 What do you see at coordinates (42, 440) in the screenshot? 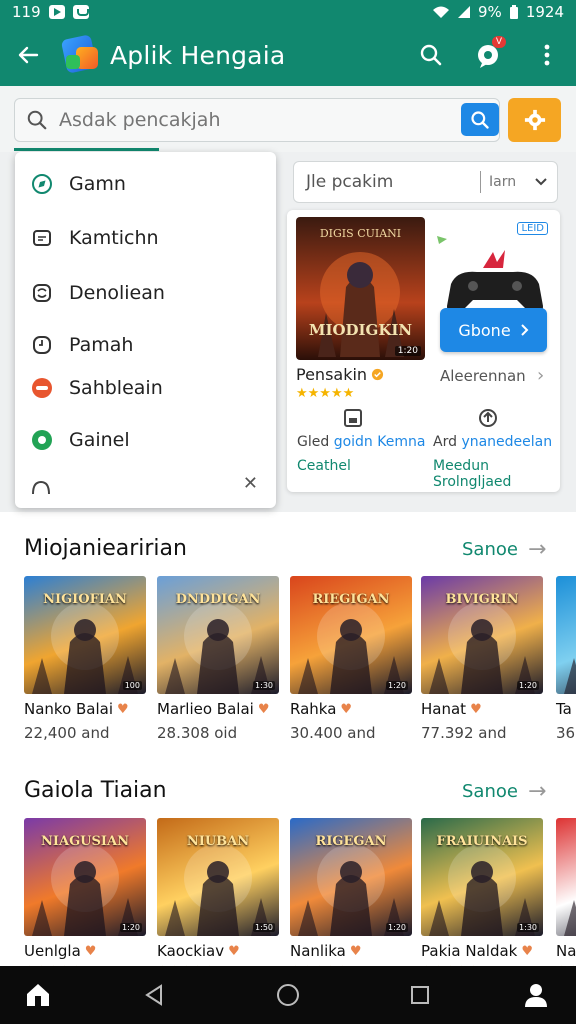
I see `badge-icon` at bounding box center [42, 440].